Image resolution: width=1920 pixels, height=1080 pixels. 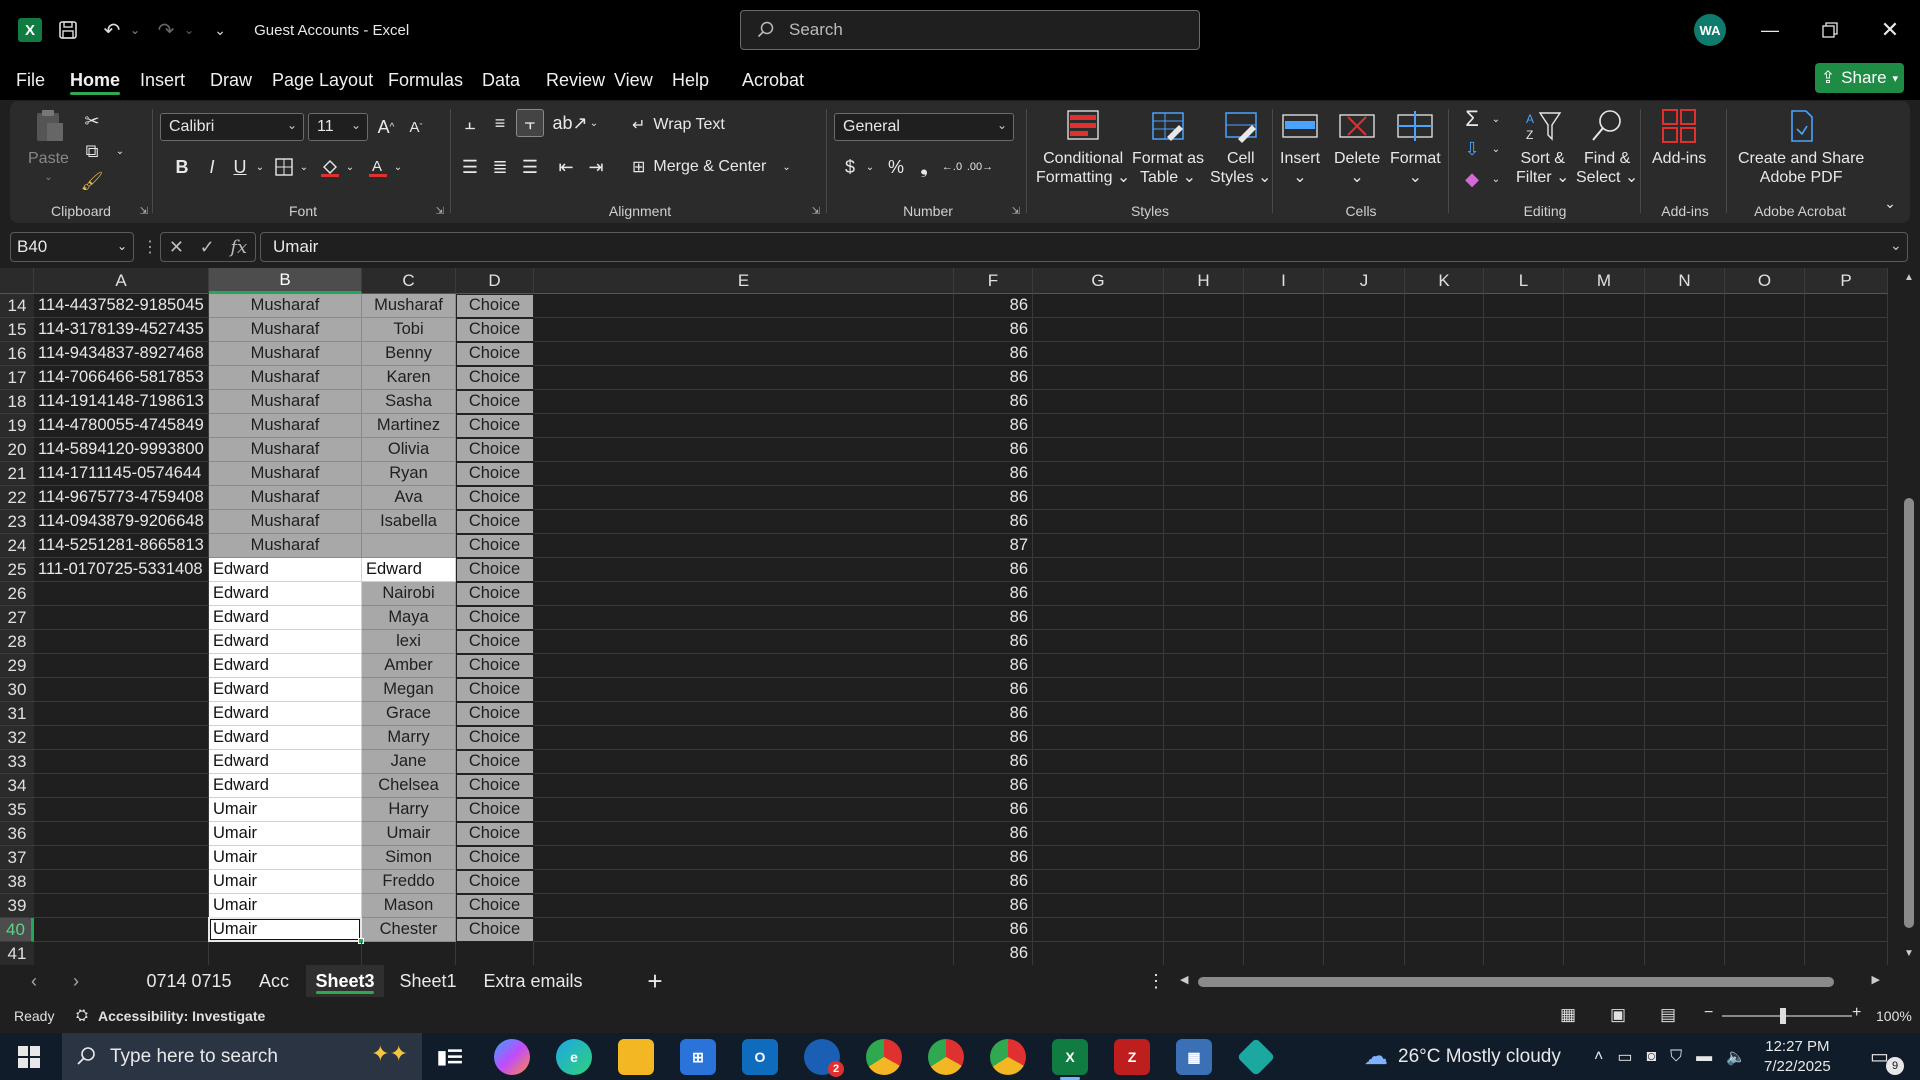 What do you see at coordinates (1300, 147) in the screenshot?
I see `insert-cells-button: Insert ⌄` at bounding box center [1300, 147].